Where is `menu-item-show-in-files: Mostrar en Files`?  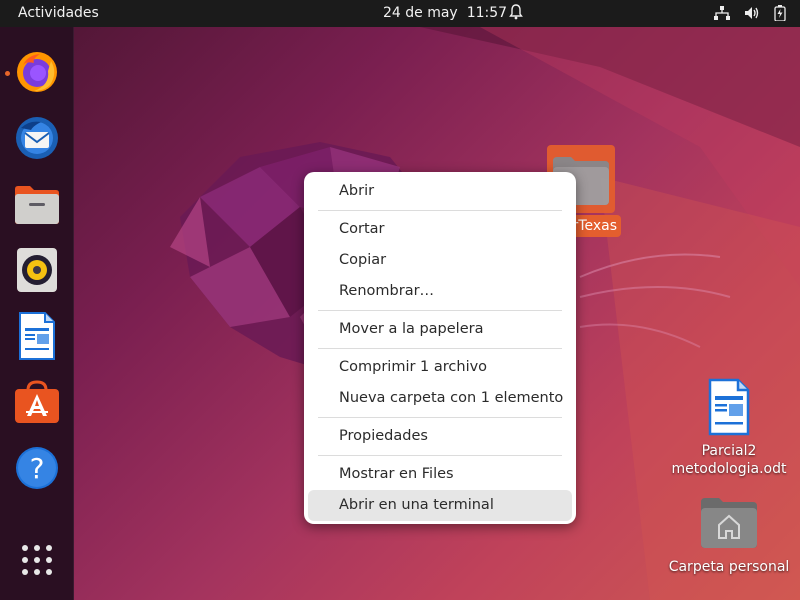
menu-item-show-in-files: Mostrar en Files is located at coordinates (440, 474).